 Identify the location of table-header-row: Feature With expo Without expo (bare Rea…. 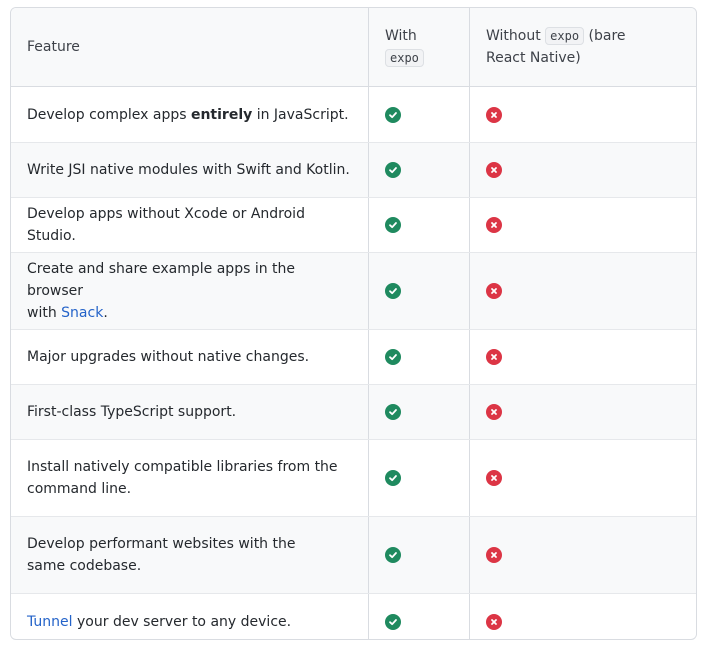
(353, 47).